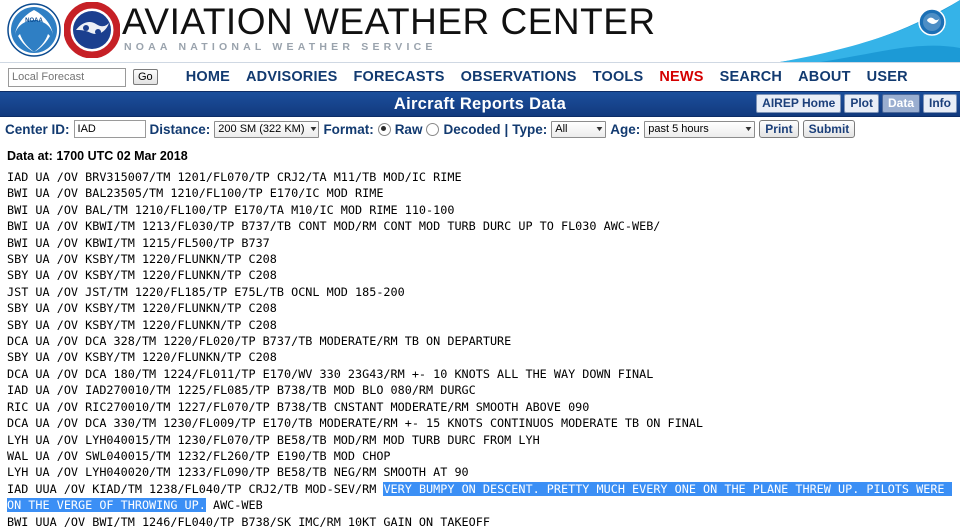 This screenshot has width=960, height=530. What do you see at coordinates (34, 30) in the screenshot?
I see `noaa-logo-icon: NOAA` at bounding box center [34, 30].